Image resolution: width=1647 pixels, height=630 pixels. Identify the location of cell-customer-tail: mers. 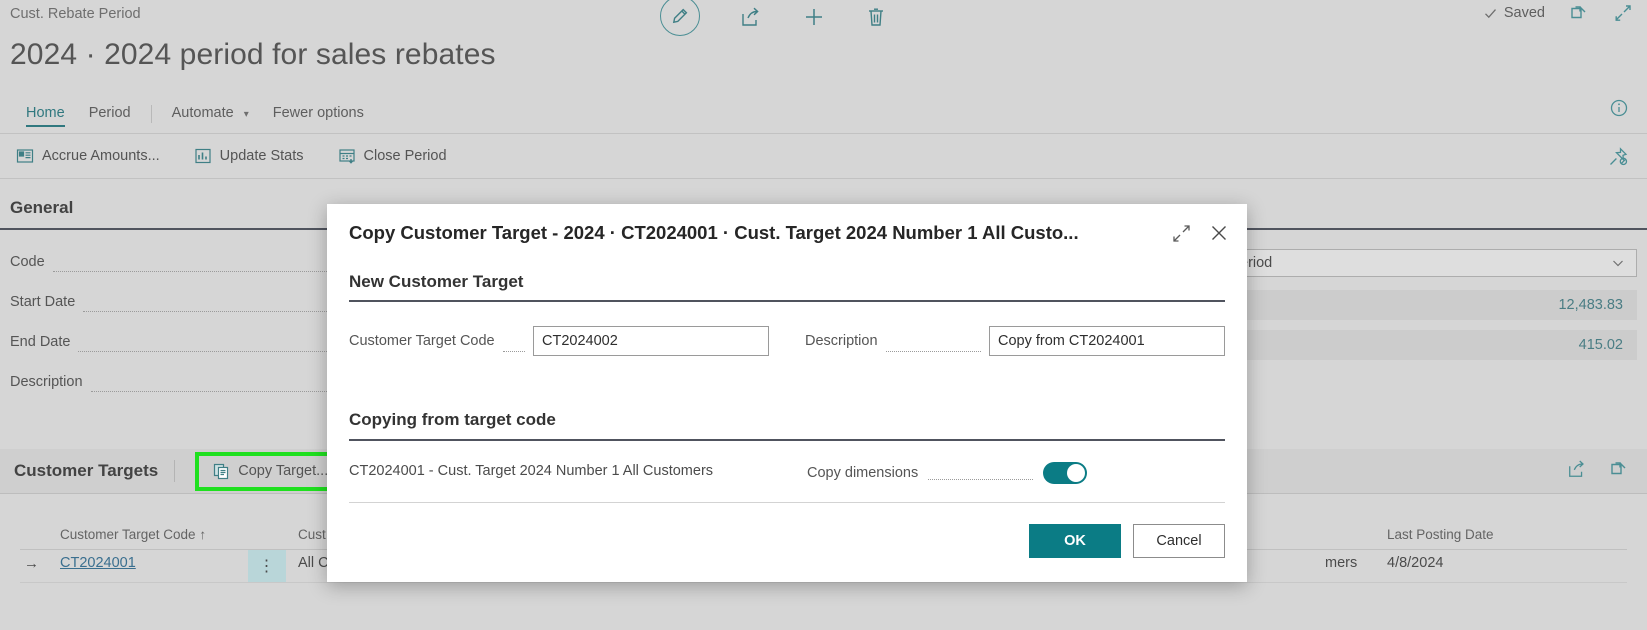
(1341, 563).